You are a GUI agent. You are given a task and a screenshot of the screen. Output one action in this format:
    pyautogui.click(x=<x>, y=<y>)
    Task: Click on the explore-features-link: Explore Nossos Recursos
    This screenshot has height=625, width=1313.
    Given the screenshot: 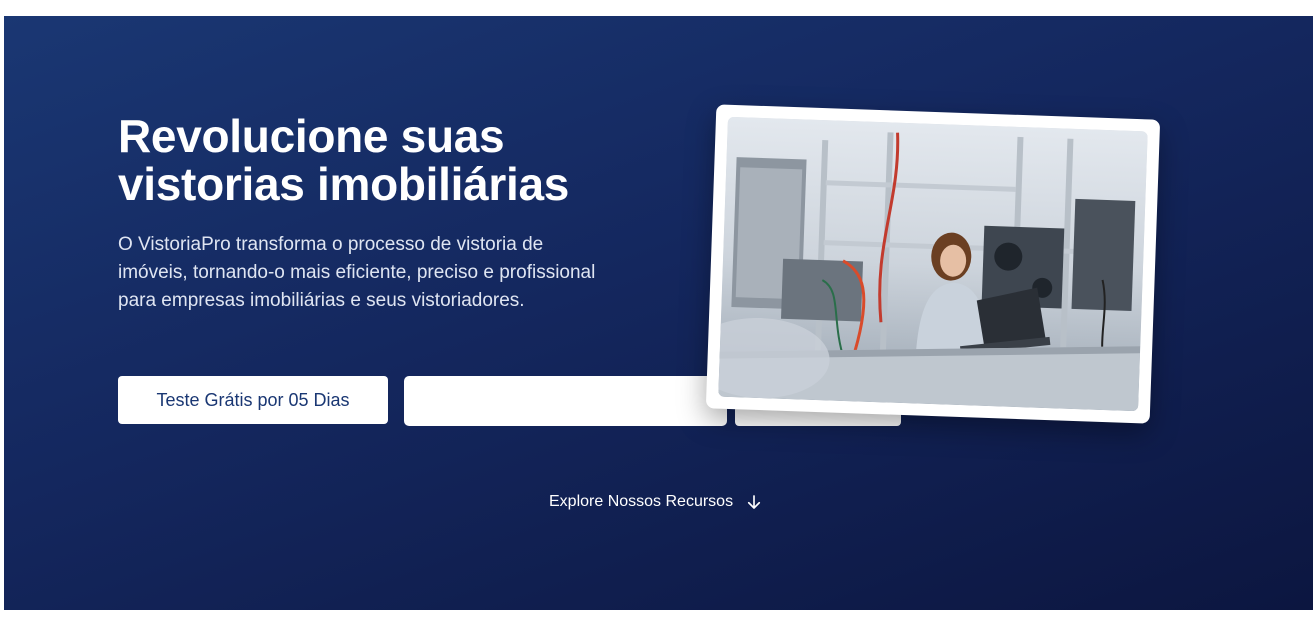 What is the action you would take?
    pyautogui.click(x=656, y=502)
    